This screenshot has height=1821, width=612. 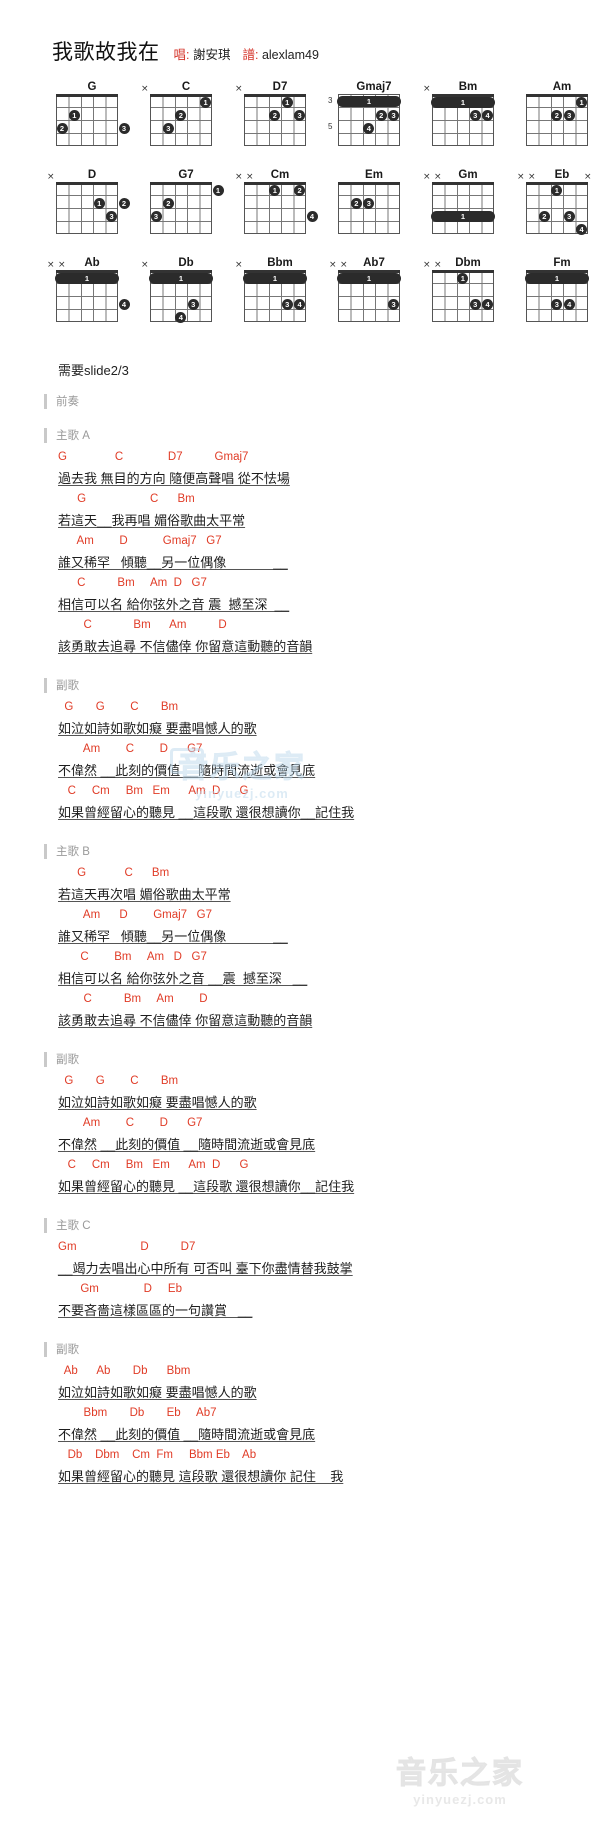 I want to click on chord-diagram: Gm × × 1, so click(x=463, y=206).